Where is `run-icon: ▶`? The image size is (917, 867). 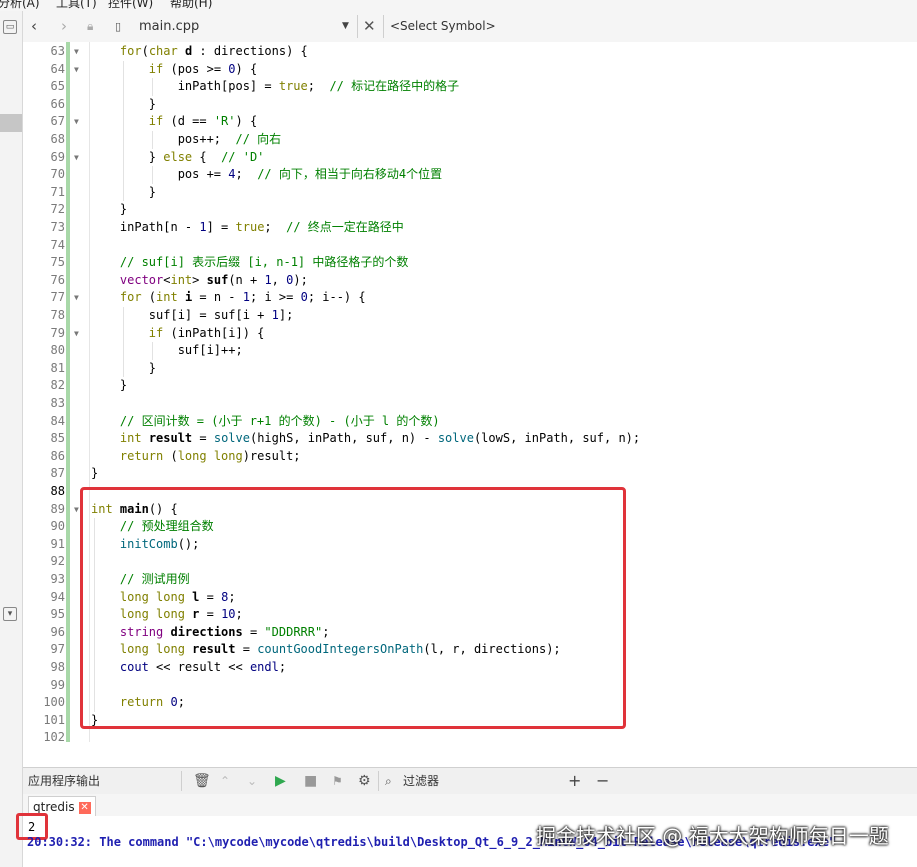
run-icon: ▶ is located at coordinates (280, 781).